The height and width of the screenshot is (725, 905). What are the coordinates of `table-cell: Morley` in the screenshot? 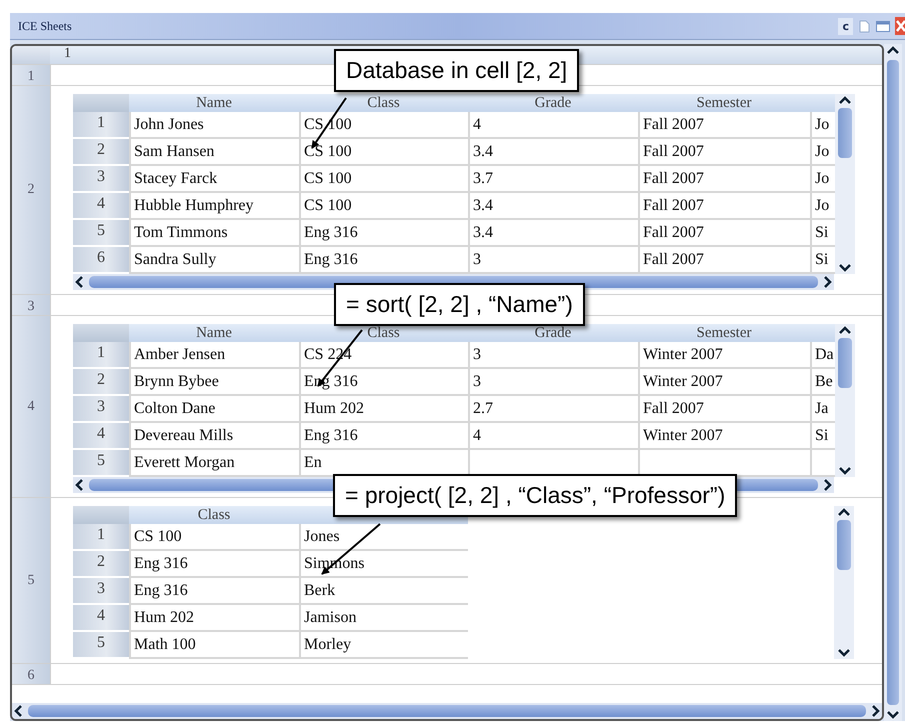 It's located at (383, 645).